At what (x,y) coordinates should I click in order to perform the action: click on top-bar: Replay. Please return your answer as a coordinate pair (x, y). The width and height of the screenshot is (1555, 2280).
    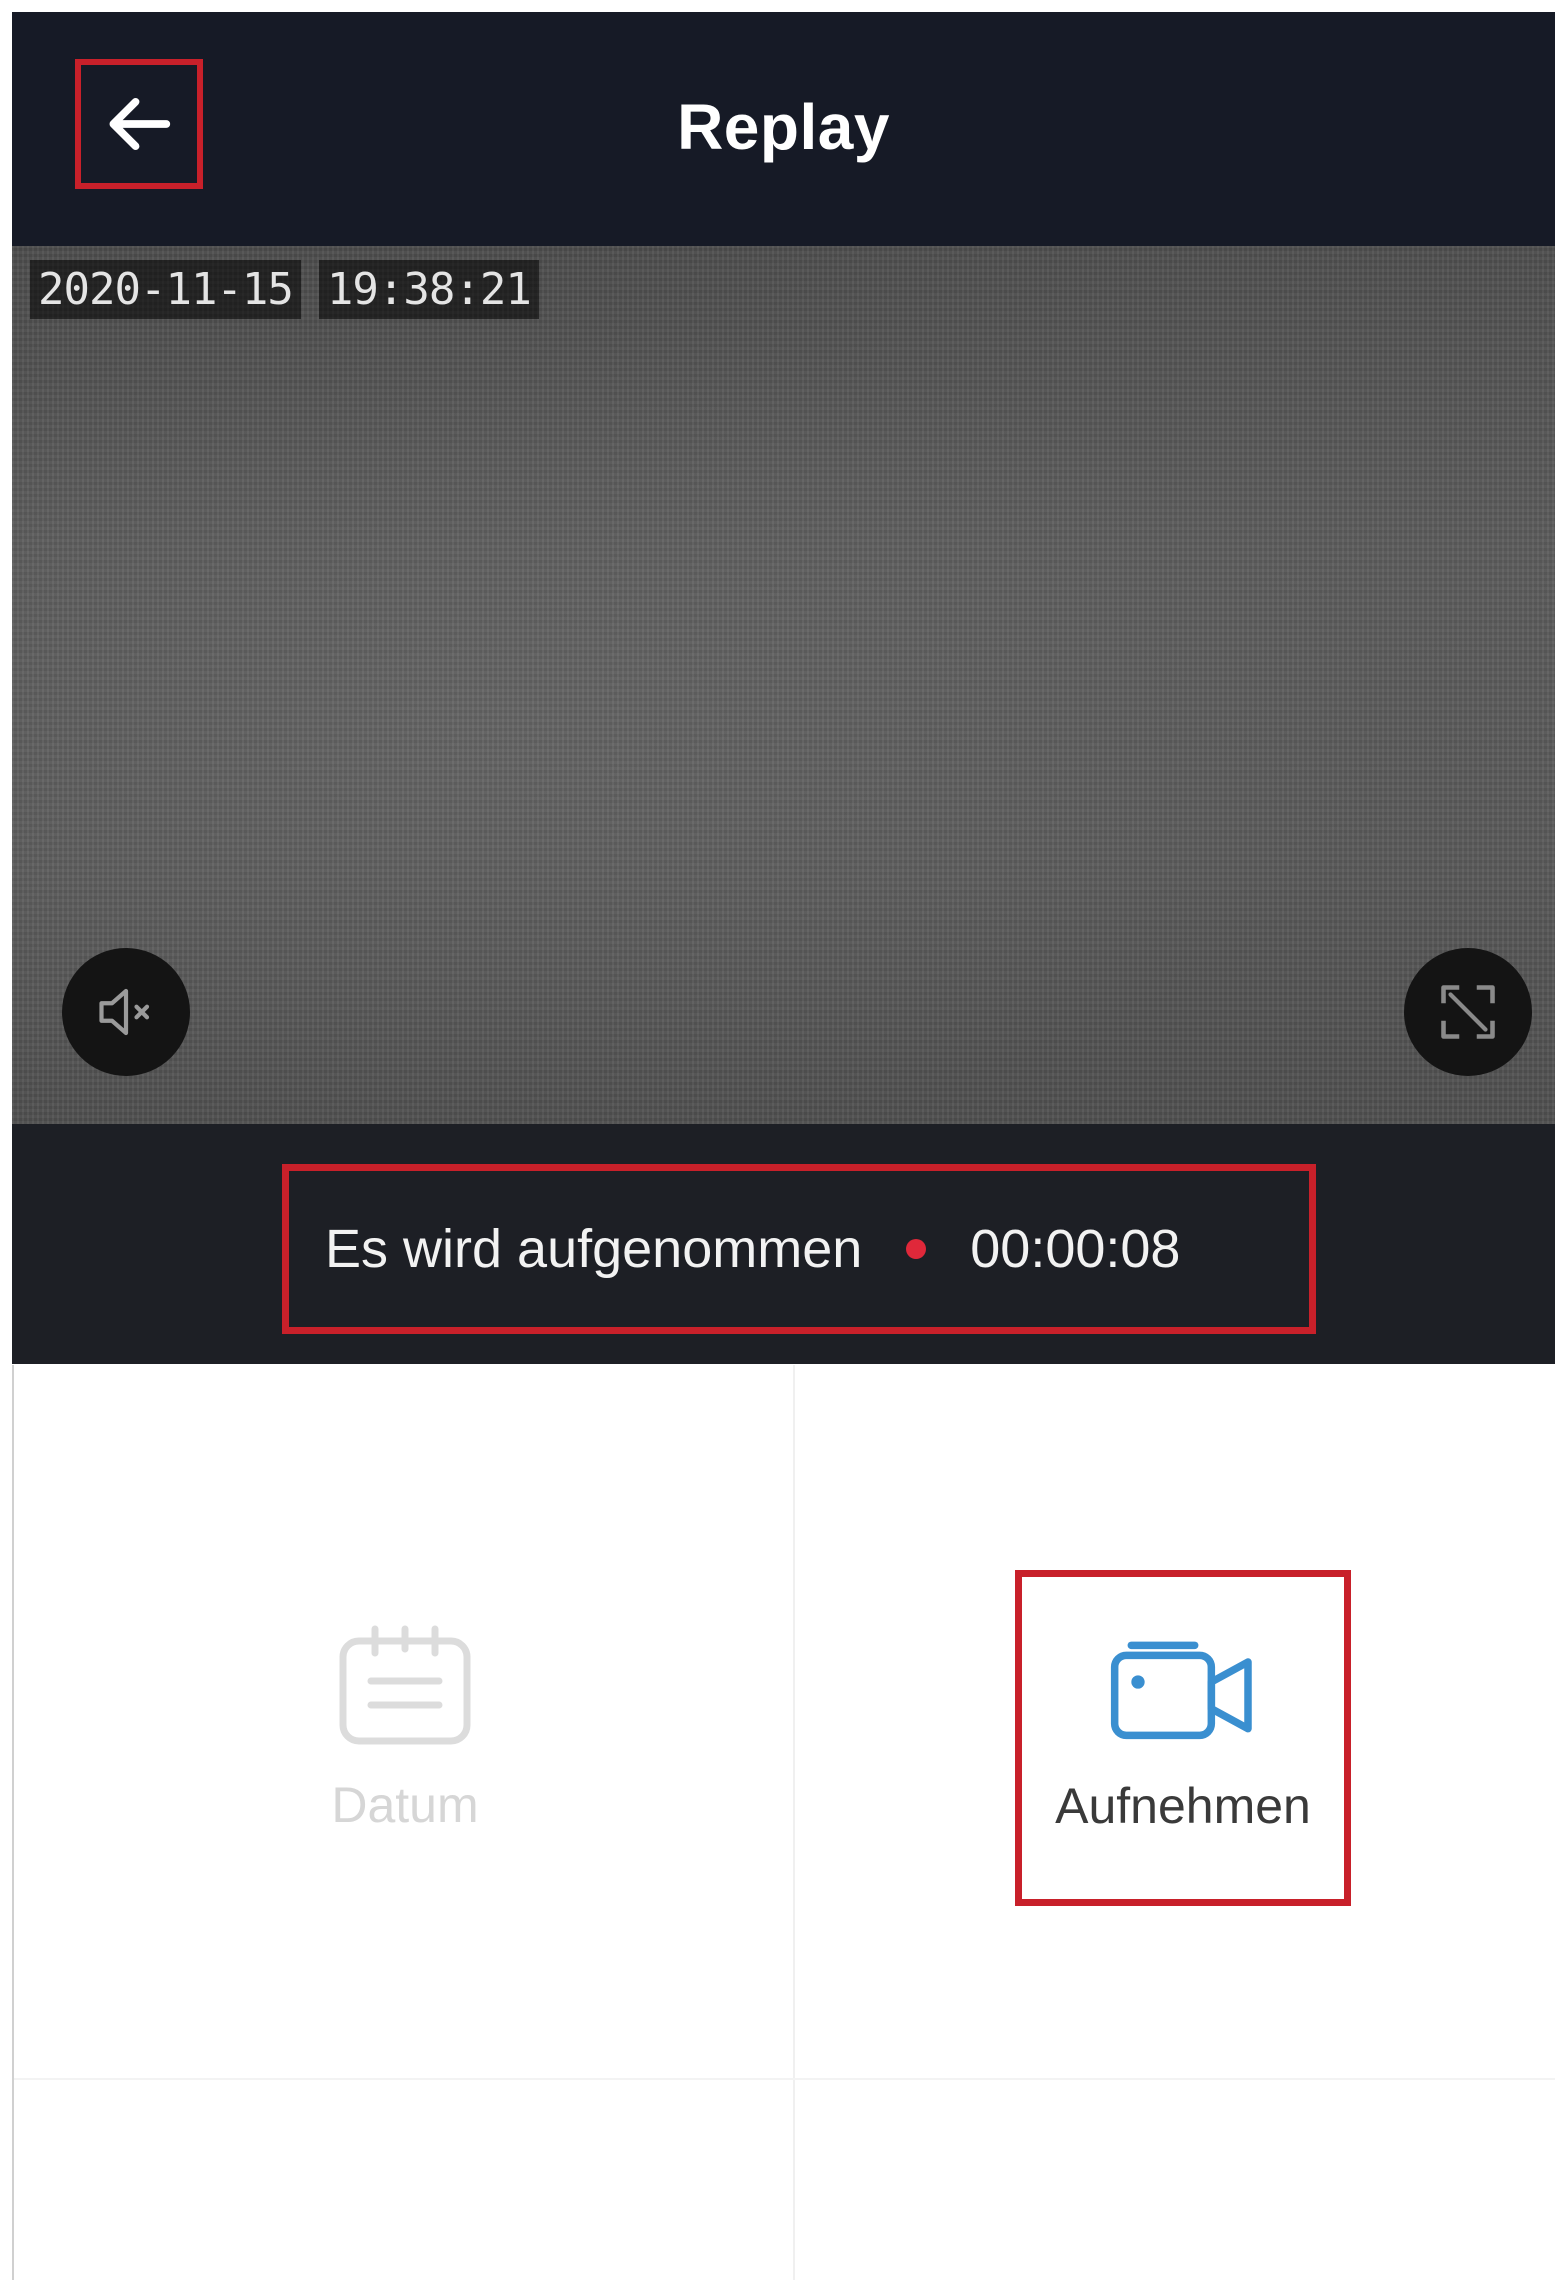
    Looking at the image, I should click on (783, 129).